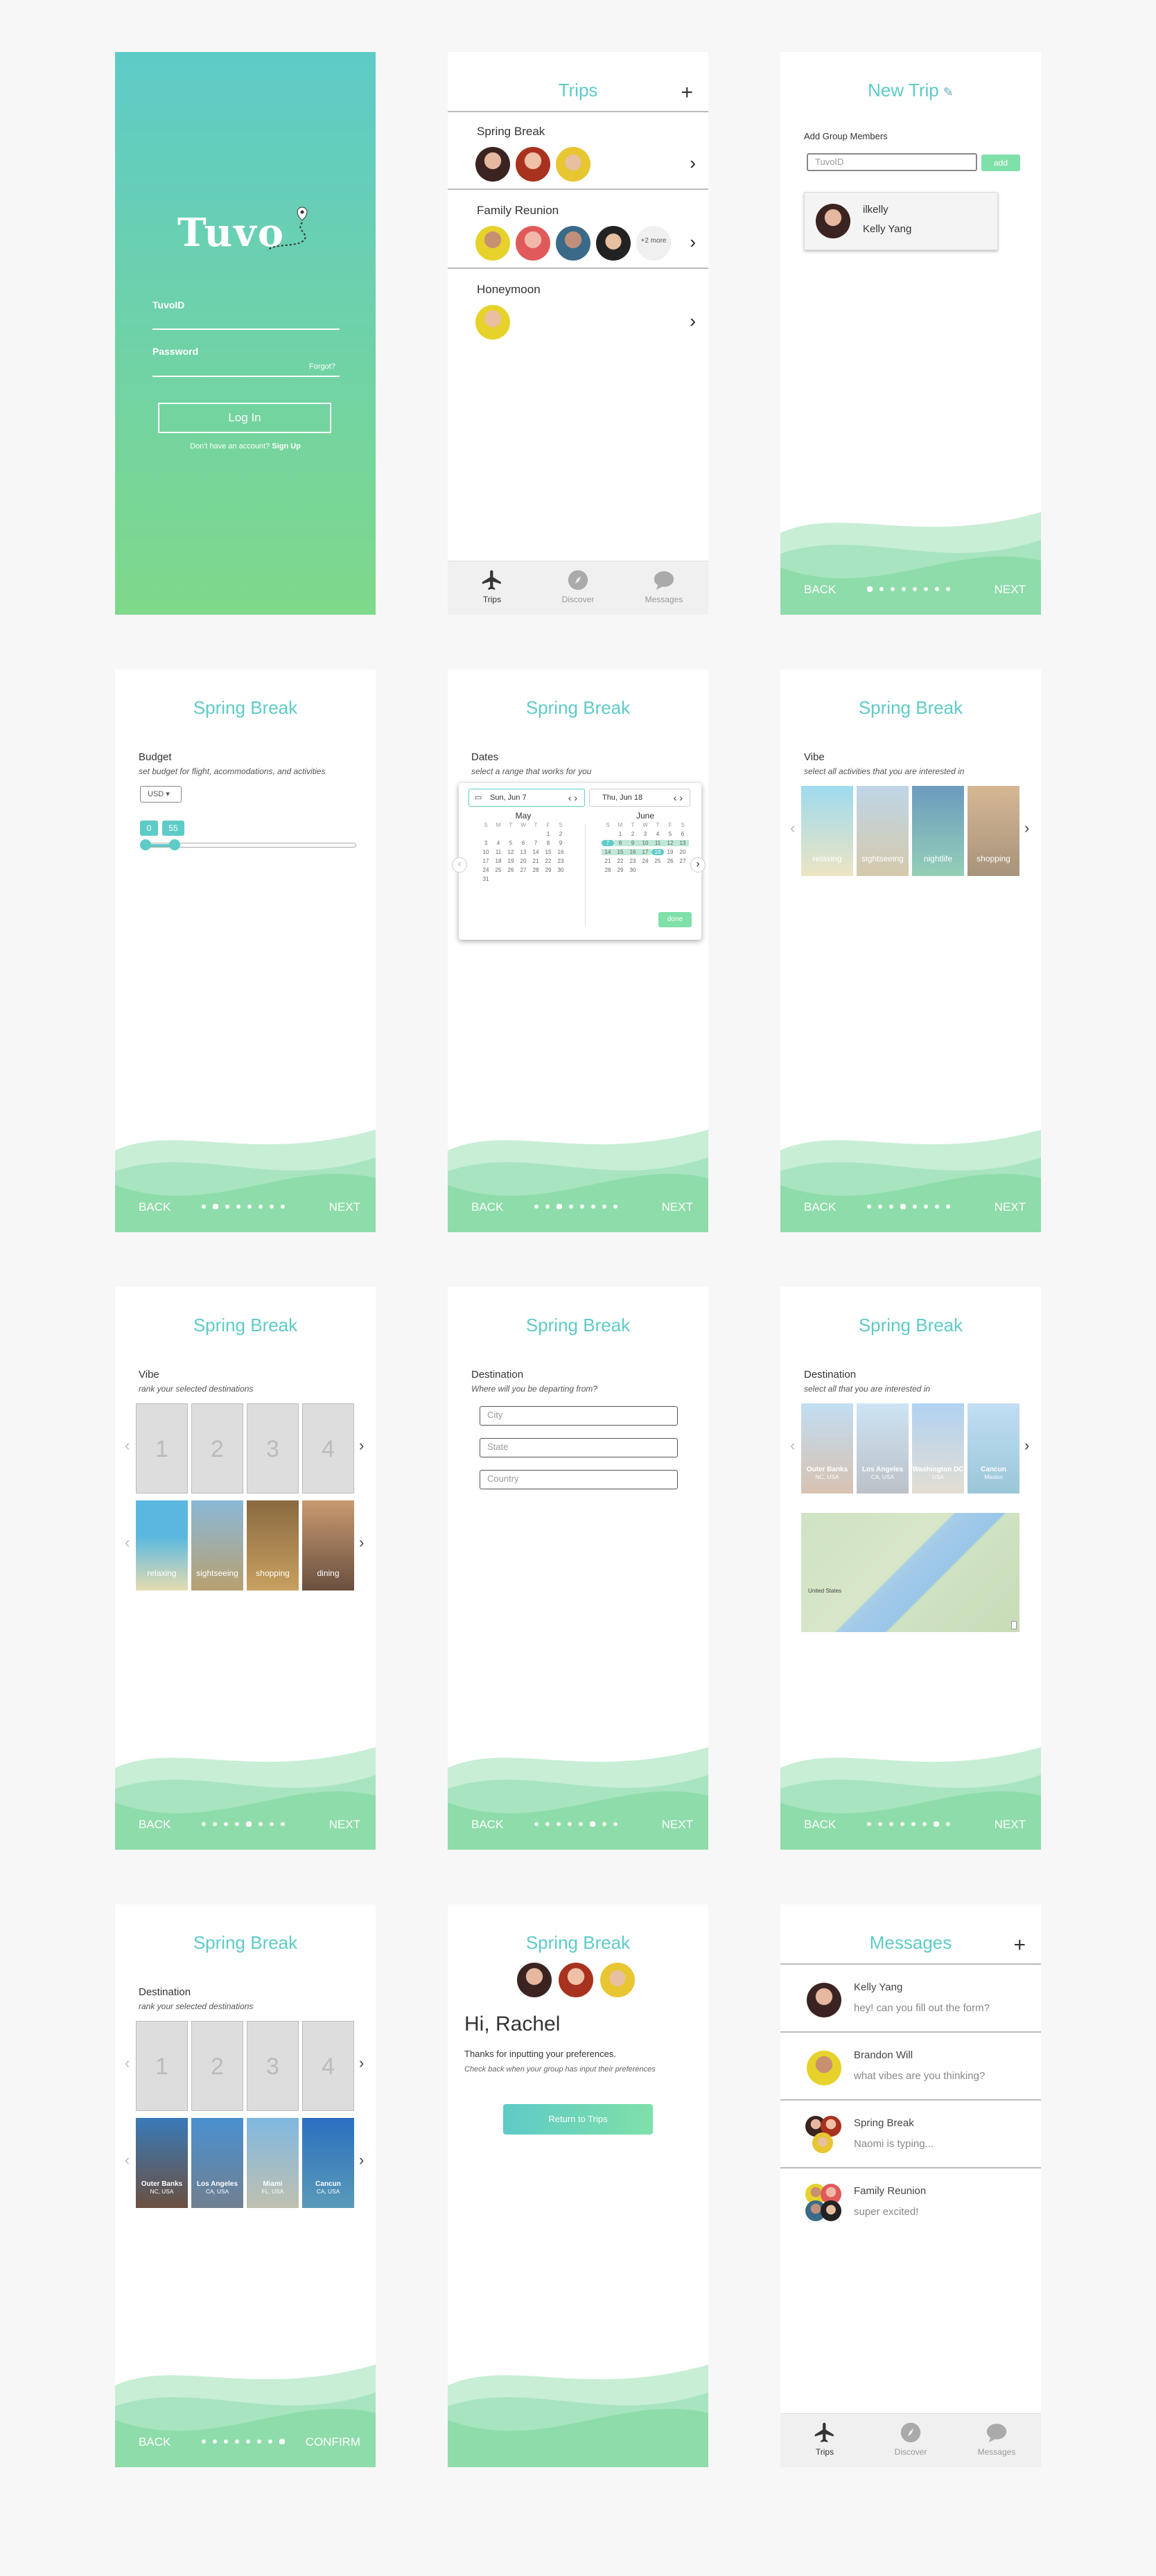  I want to click on pencil-icon: ✎, so click(948, 92).